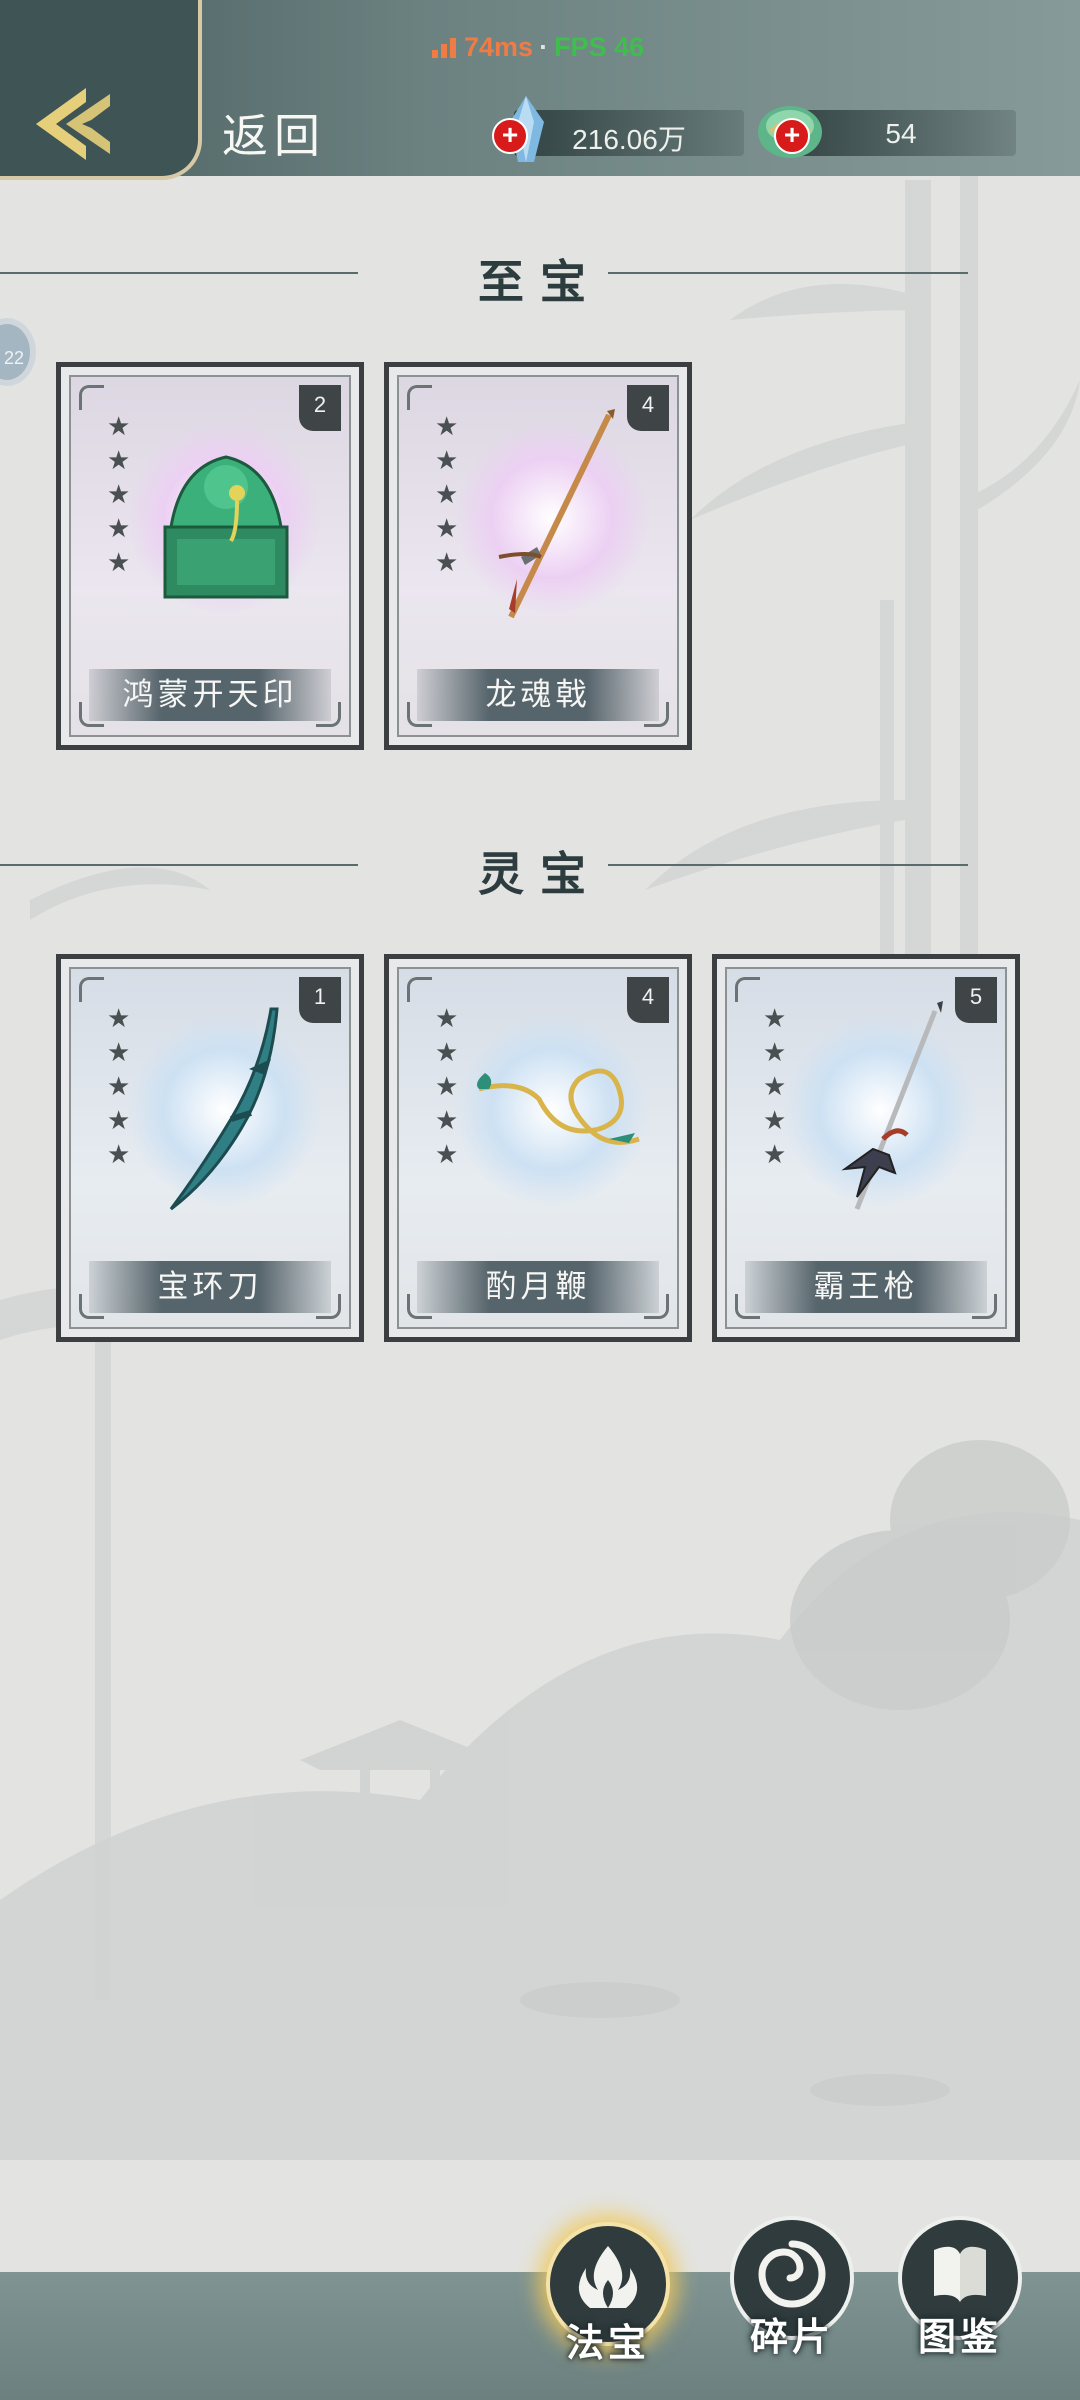 This screenshot has width=1080, height=2400. What do you see at coordinates (556, 514) in the screenshot?
I see `halberd-icon` at bounding box center [556, 514].